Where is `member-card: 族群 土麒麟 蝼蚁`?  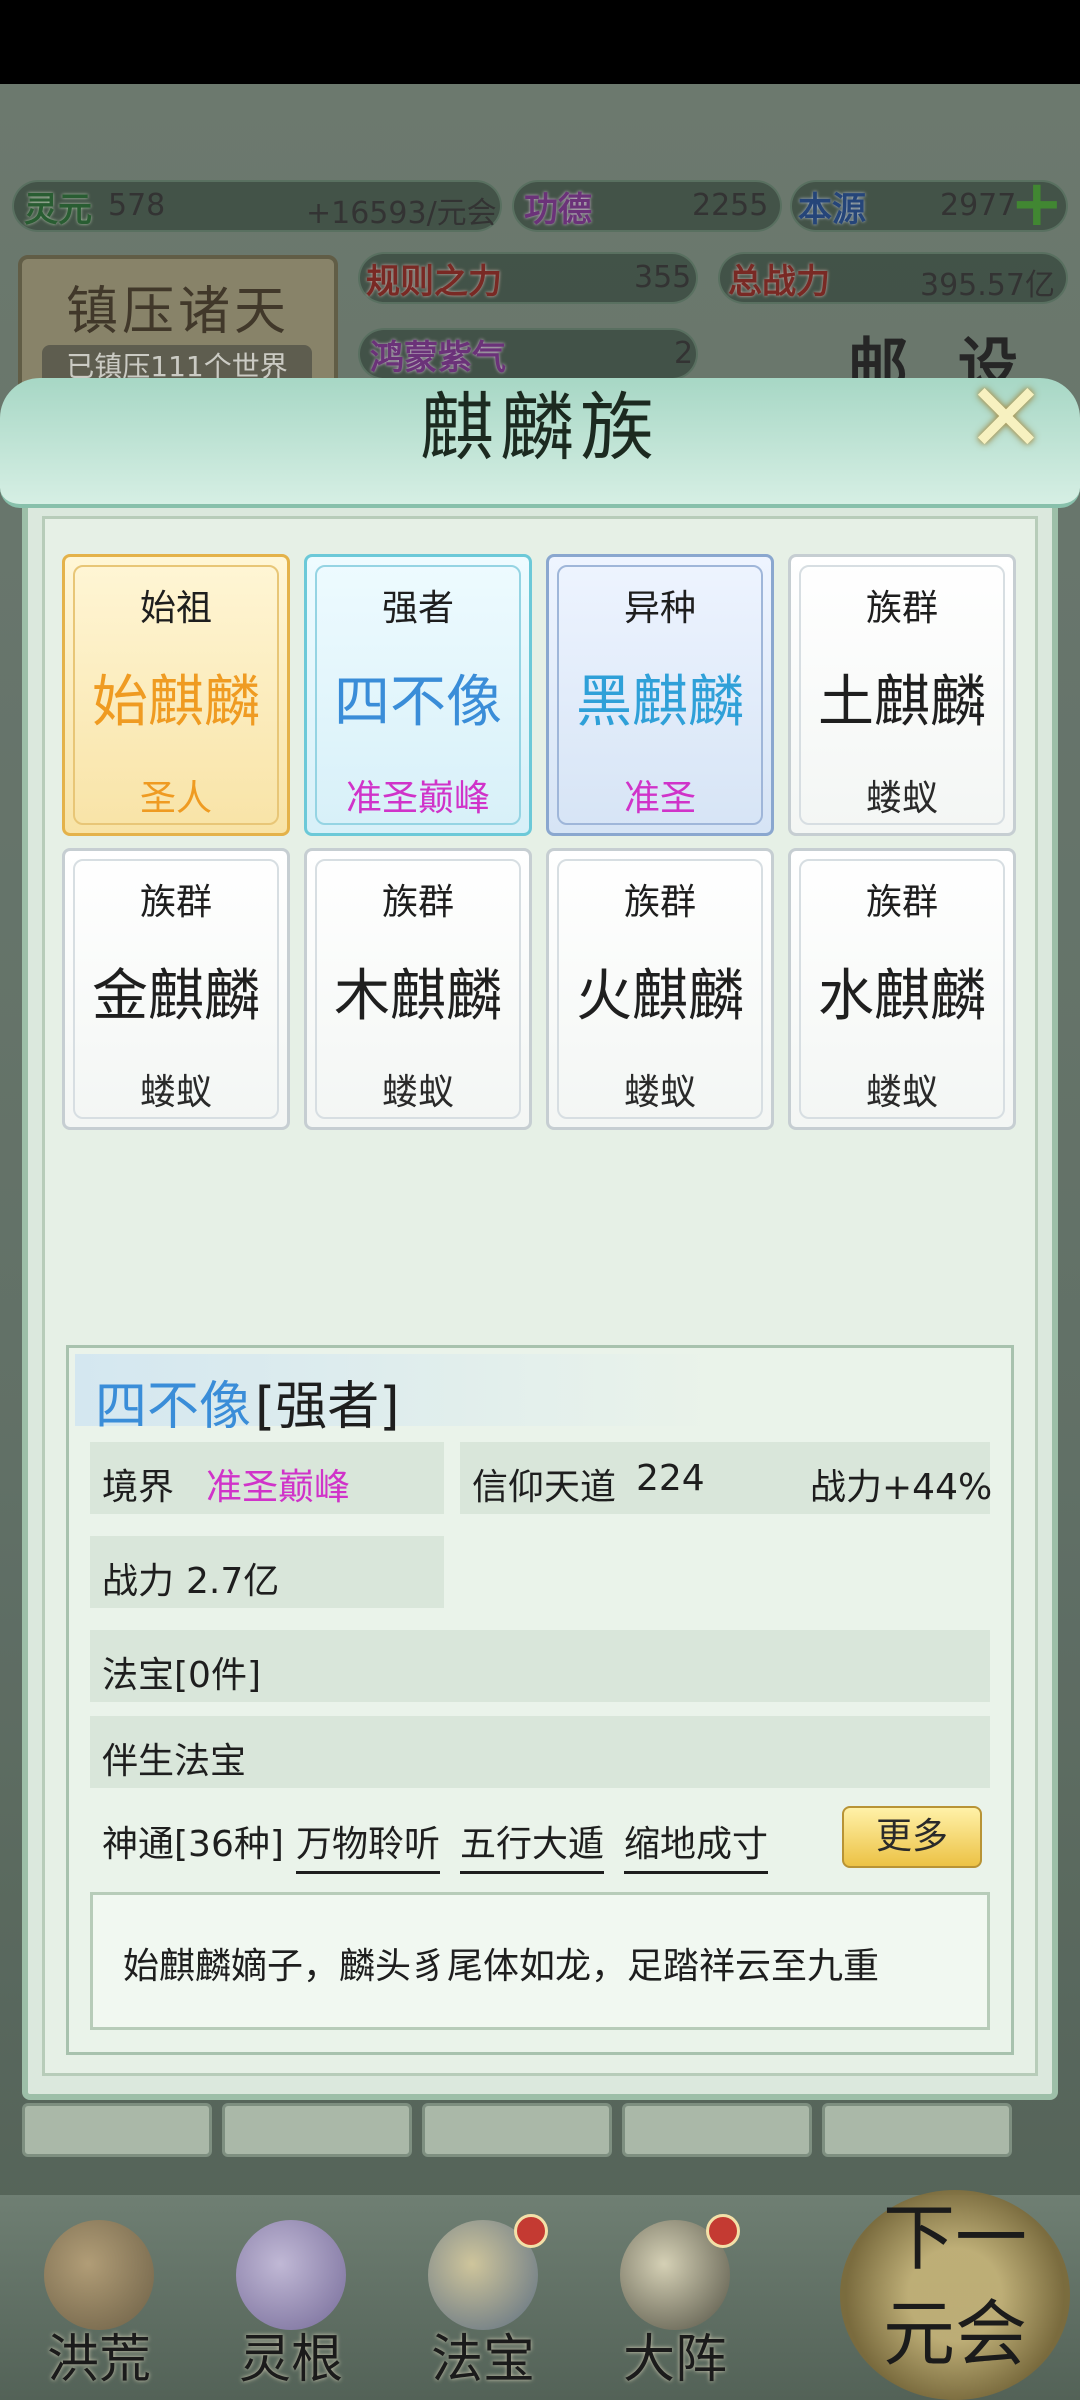
member-card: 族群 土麒麟 蝼蚁 is located at coordinates (902, 695).